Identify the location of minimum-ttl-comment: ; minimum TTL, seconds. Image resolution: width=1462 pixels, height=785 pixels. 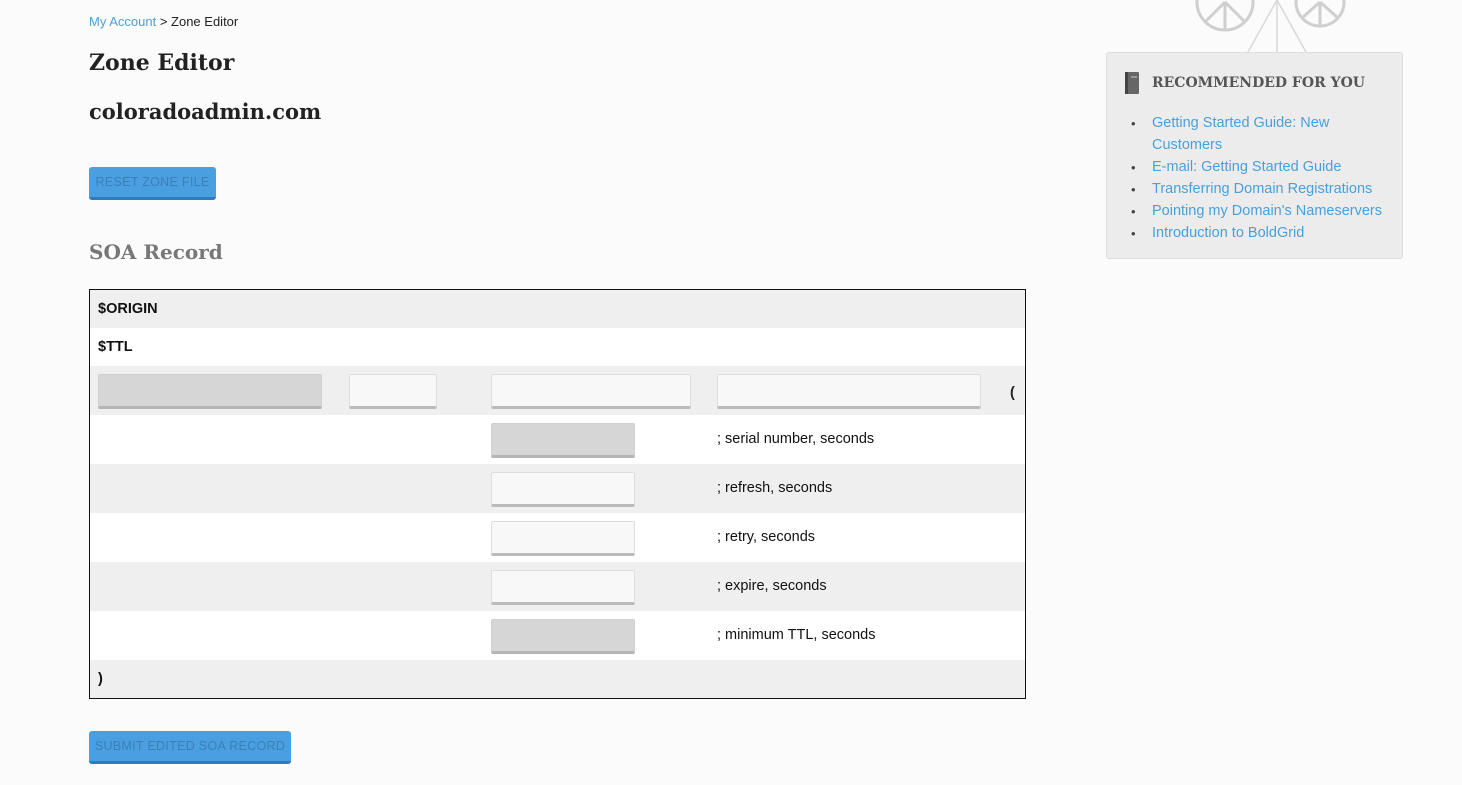
(796, 635).